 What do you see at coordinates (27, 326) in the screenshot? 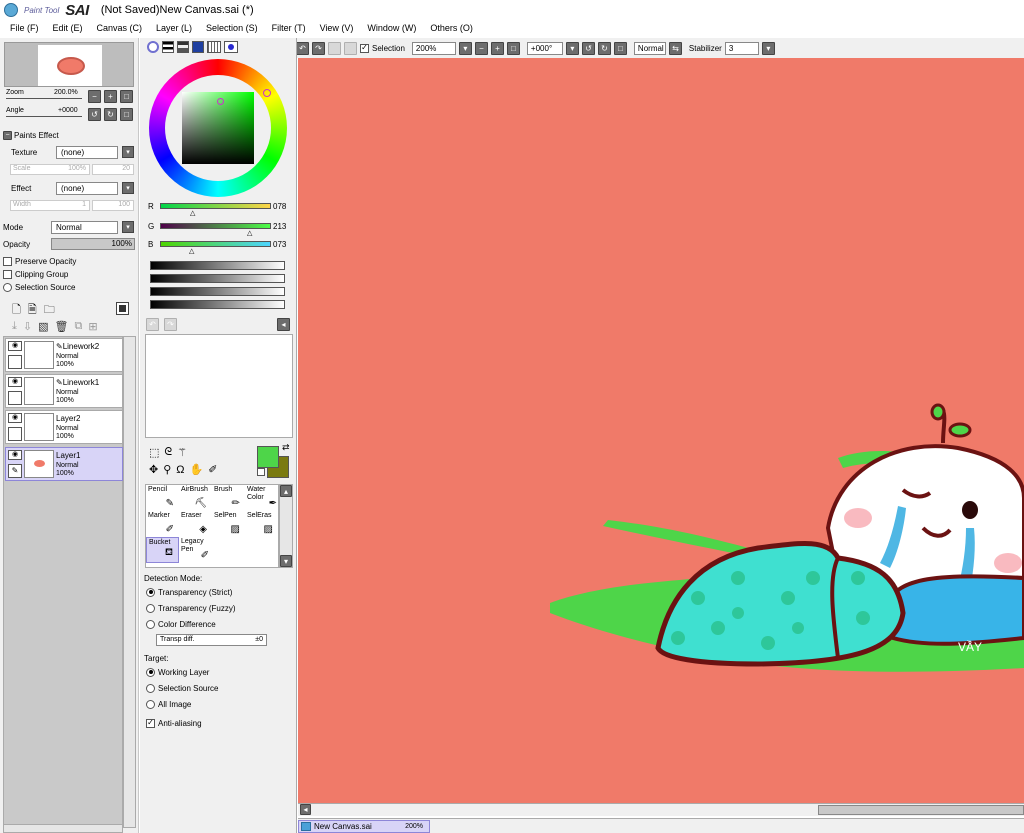
I see `merge-down-icon: ⇩` at bounding box center [27, 326].